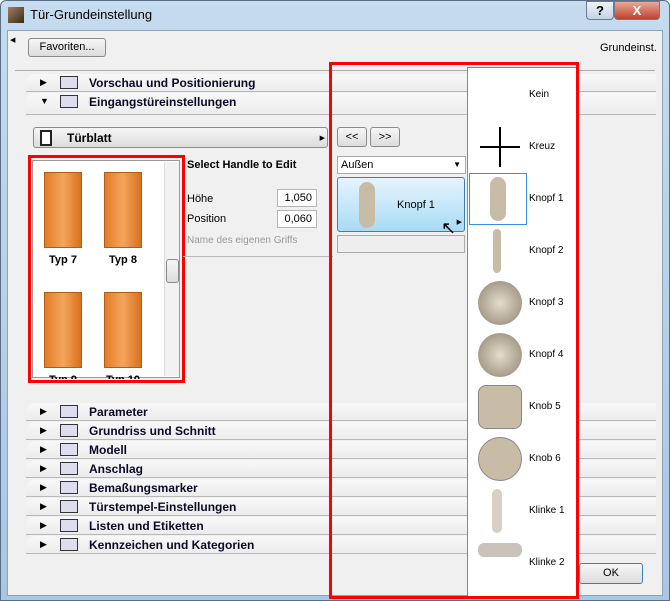  What do you see at coordinates (16, 15) in the screenshot?
I see `app-icon` at bounding box center [16, 15].